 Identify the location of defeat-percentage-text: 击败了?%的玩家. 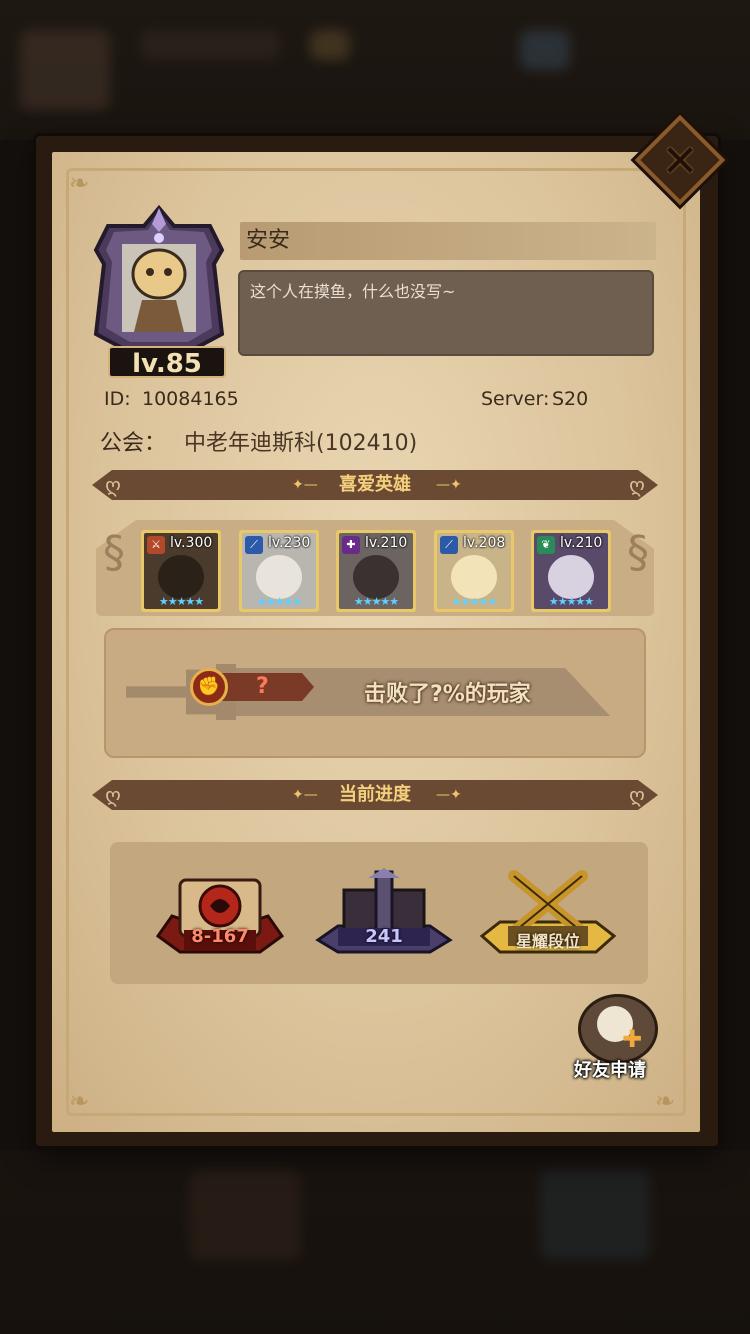
(447, 694).